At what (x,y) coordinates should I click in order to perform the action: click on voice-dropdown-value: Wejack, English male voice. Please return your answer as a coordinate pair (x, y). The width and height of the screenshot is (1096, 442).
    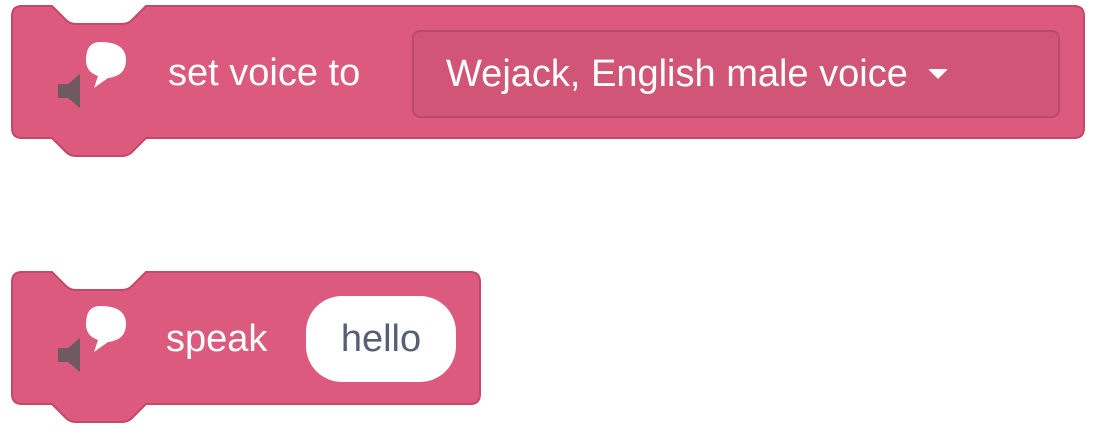
    Looking at the image, I should click on (677, 73).